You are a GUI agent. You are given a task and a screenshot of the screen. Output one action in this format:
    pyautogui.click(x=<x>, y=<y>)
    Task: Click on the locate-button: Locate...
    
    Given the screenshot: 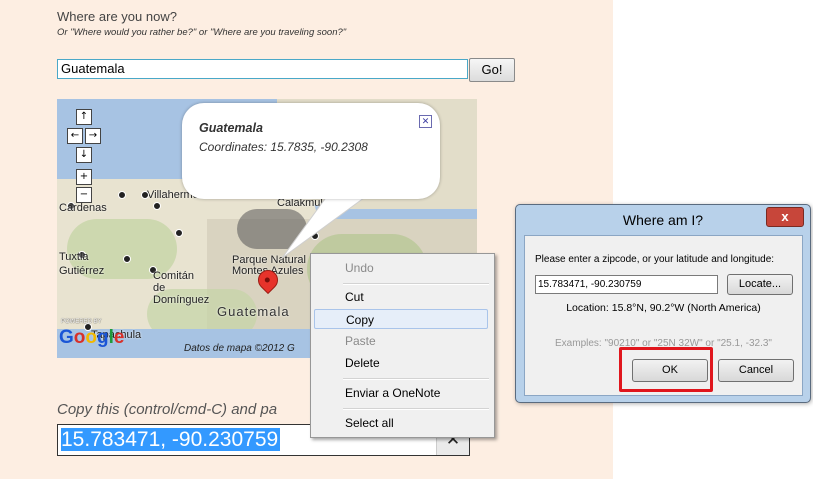 What is the action you would take?
    pyautogui.click(x=760, y=284)
    